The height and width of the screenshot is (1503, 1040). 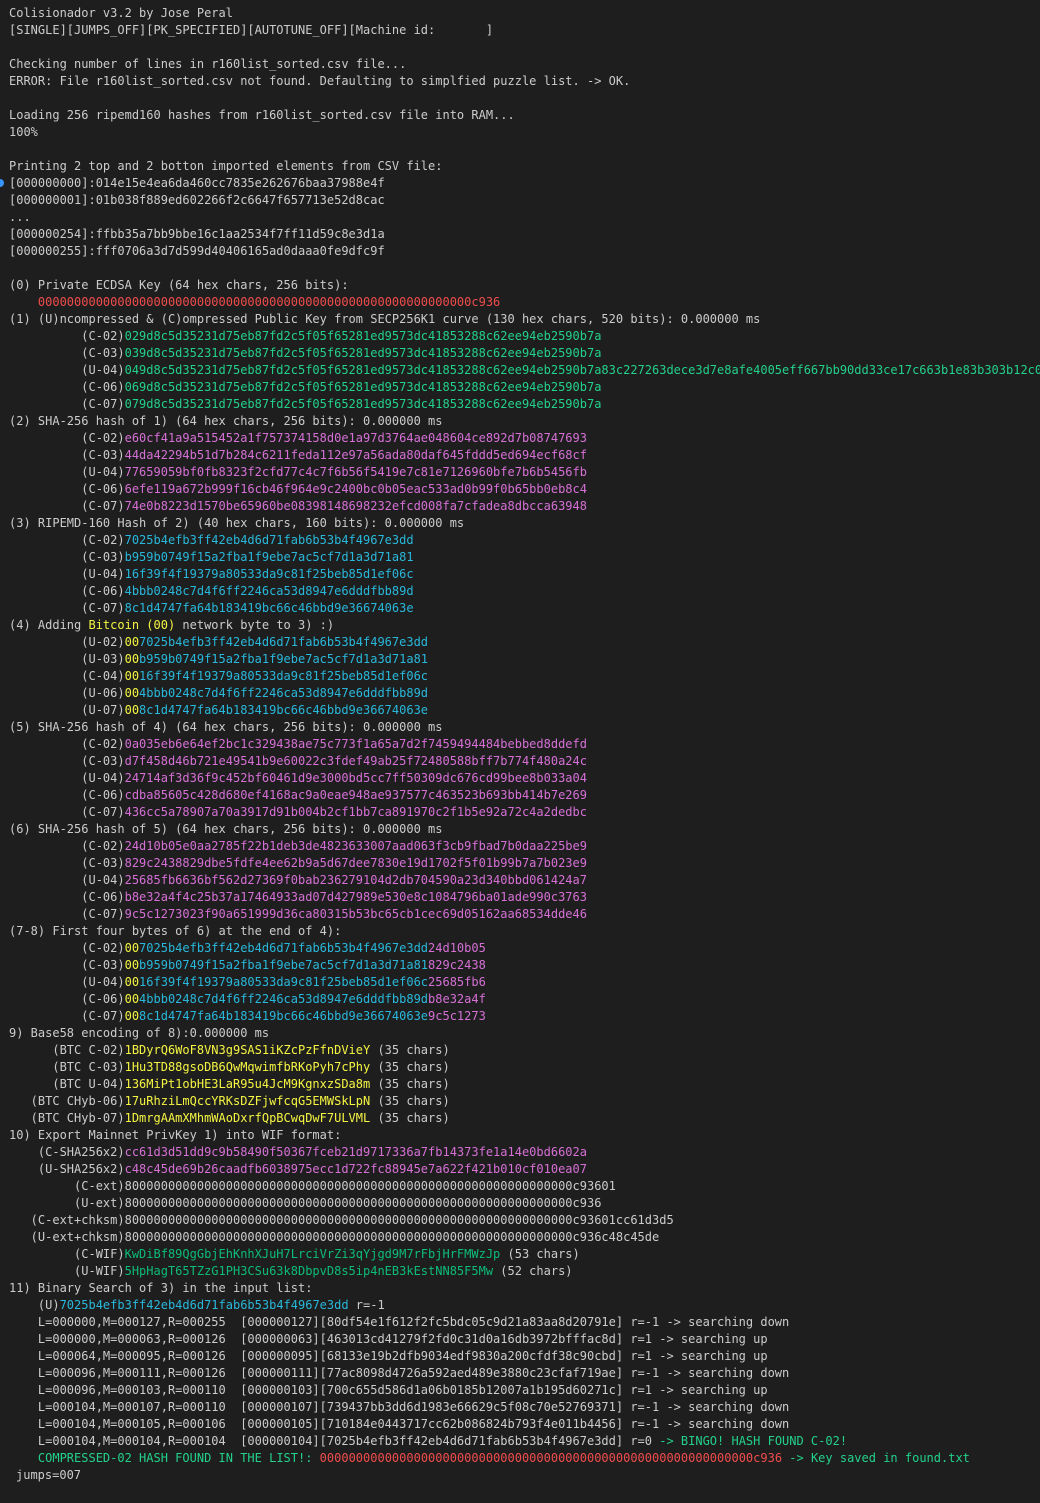 What do you see at coordinates (255, 625) in the screenshot?
I see `terminal-text: network byte to 3) :)` at bounding box center [255, 625].